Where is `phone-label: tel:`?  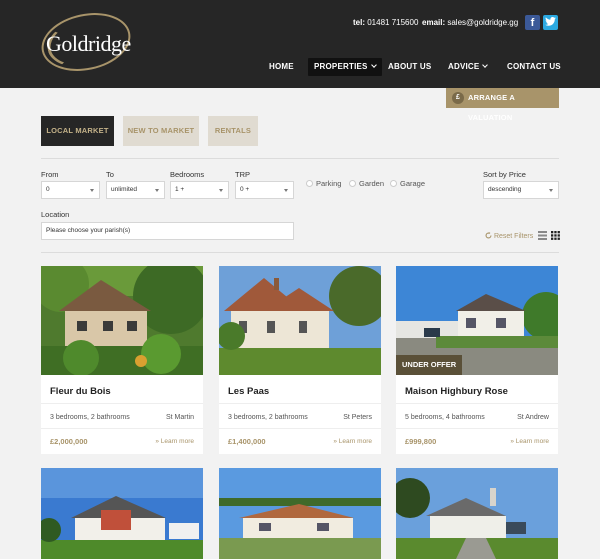 phone-label: tel: is located at coordinates (359, 22).